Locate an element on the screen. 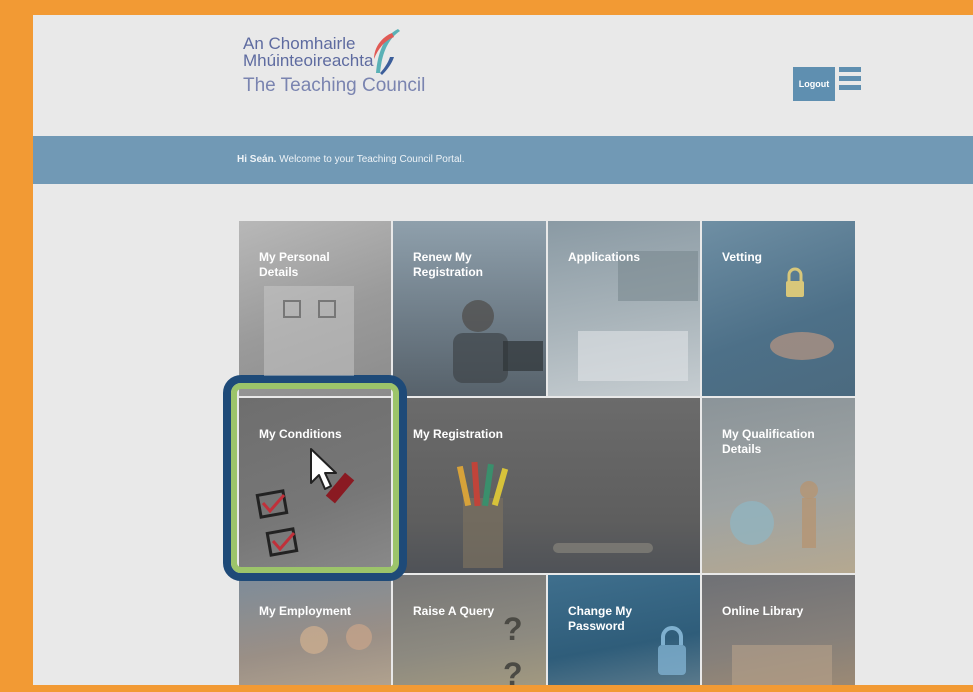 This screenshot has width=973, height=692. tile-label: Applications is located at coordinates (604, 257).